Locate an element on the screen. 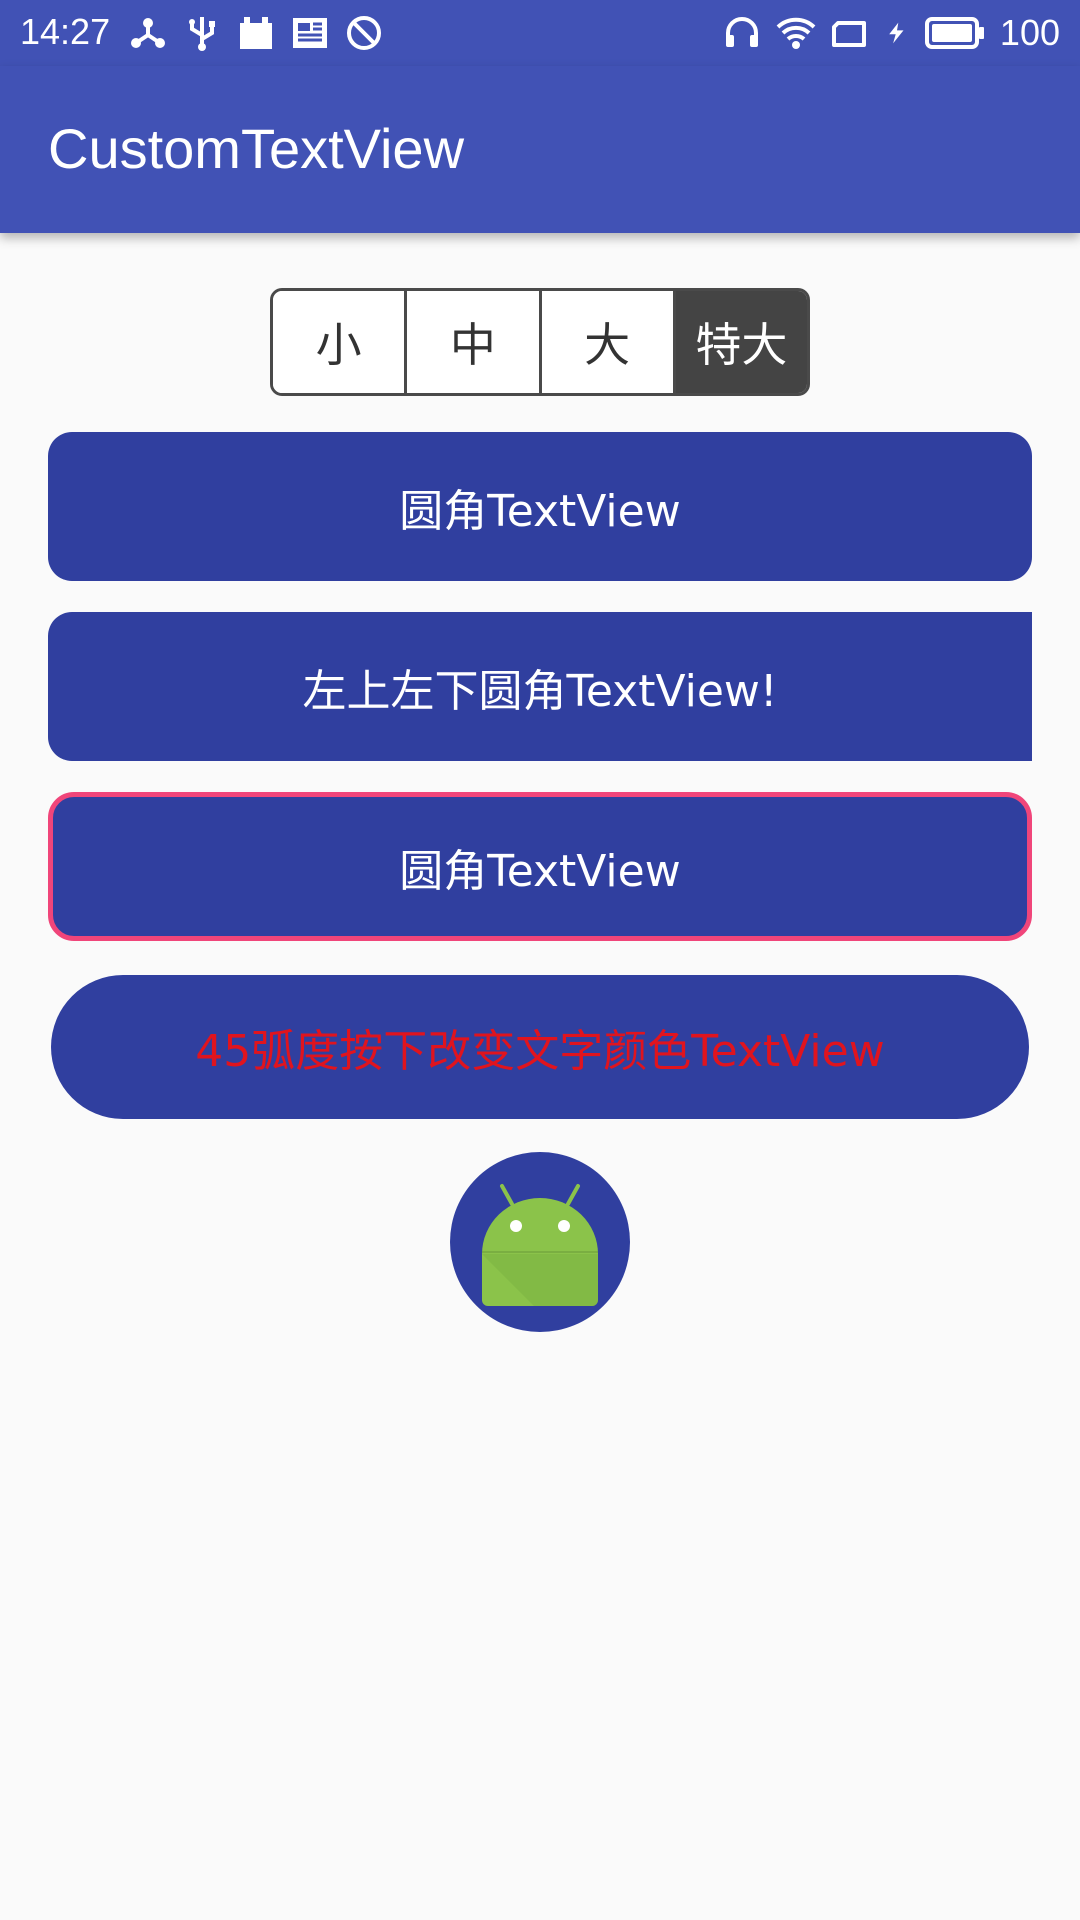 The image size is (1080, 1920). headset-icon is located at coordinates (741, 32).